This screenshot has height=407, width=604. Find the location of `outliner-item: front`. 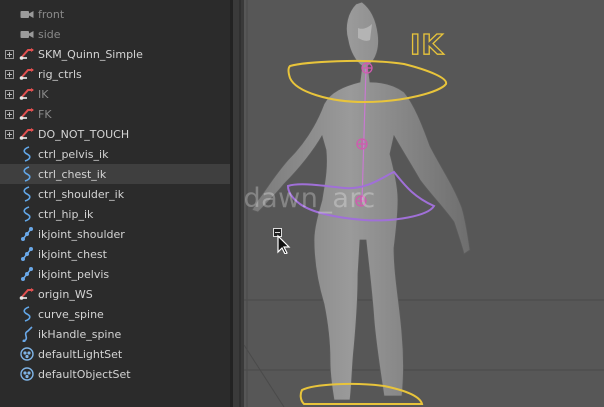

outliner-item: front is located at coordinates (115, 14).